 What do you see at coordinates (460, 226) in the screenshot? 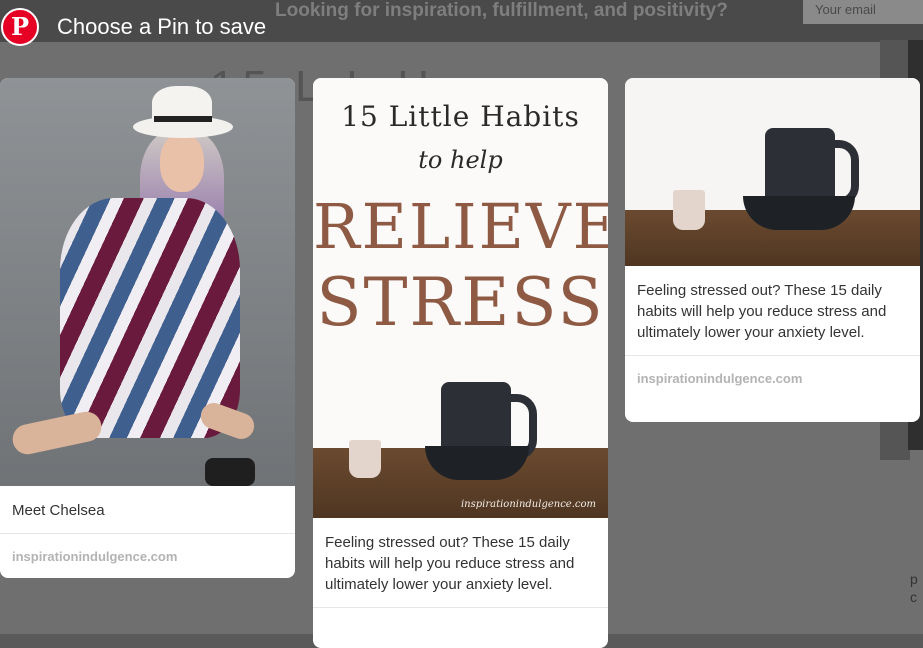
I see `graphic-relieve: RELIEVE` at bounding box center [460, 226].